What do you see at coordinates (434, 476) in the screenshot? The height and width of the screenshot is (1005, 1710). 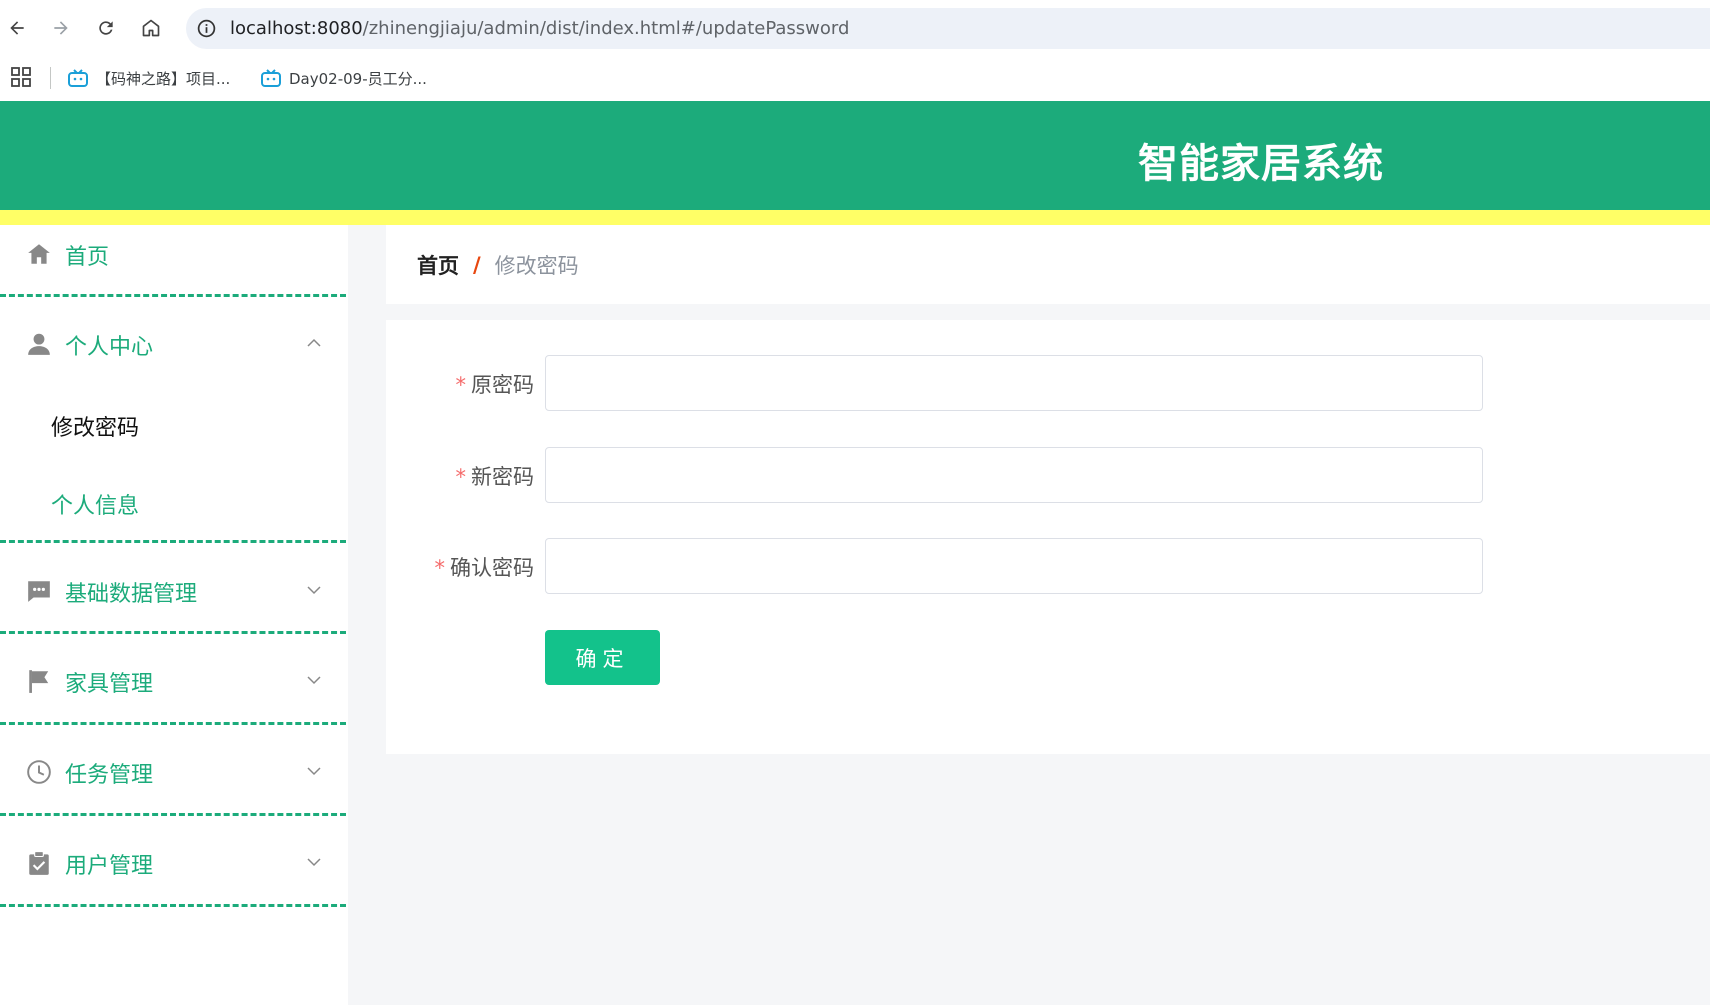 I see `new-password-label: * 新密码` at bounding box center [434, 476].